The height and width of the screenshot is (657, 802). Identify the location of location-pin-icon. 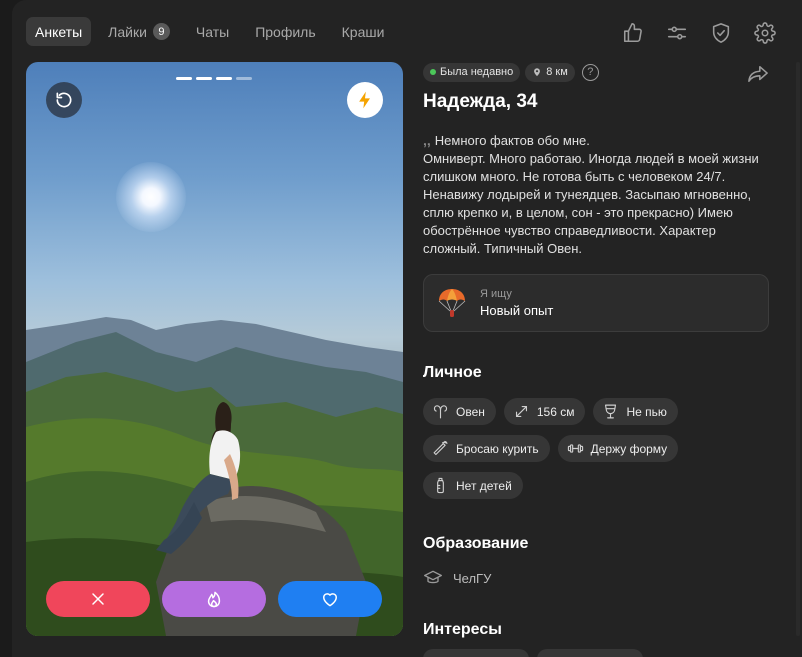
(537, 72).